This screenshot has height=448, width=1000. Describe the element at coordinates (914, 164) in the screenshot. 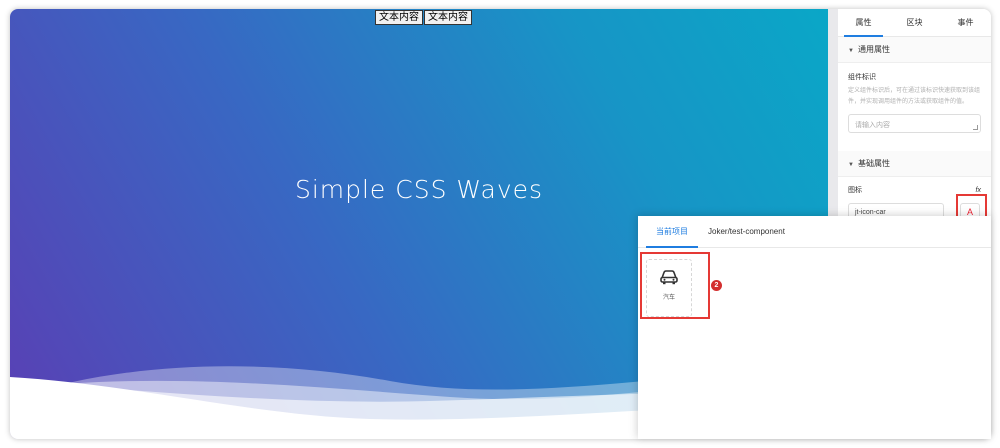

I see `section-basic-header: ▼ 基础属性` at that location.